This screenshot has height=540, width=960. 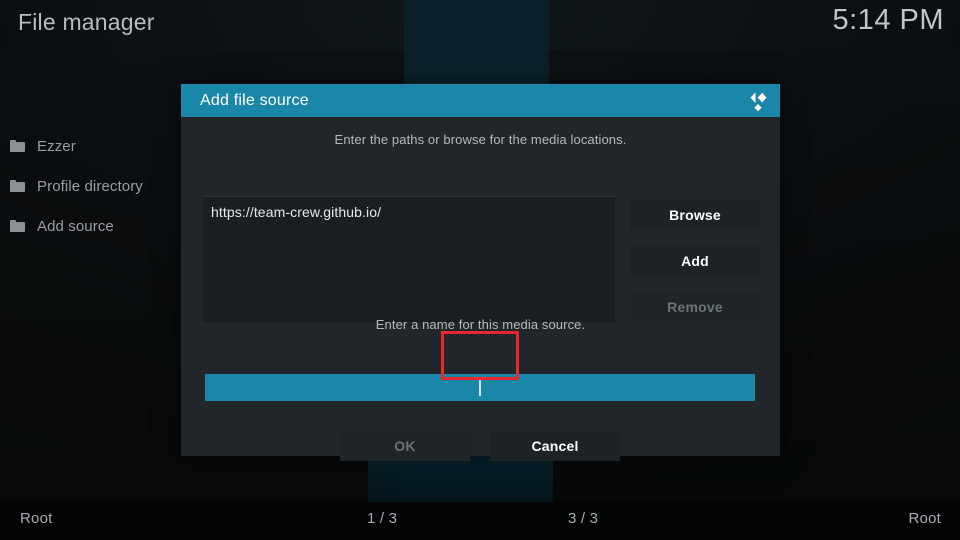 I want to click on path-list: https://team-crew.github.io/, so click(x=409, y=259).